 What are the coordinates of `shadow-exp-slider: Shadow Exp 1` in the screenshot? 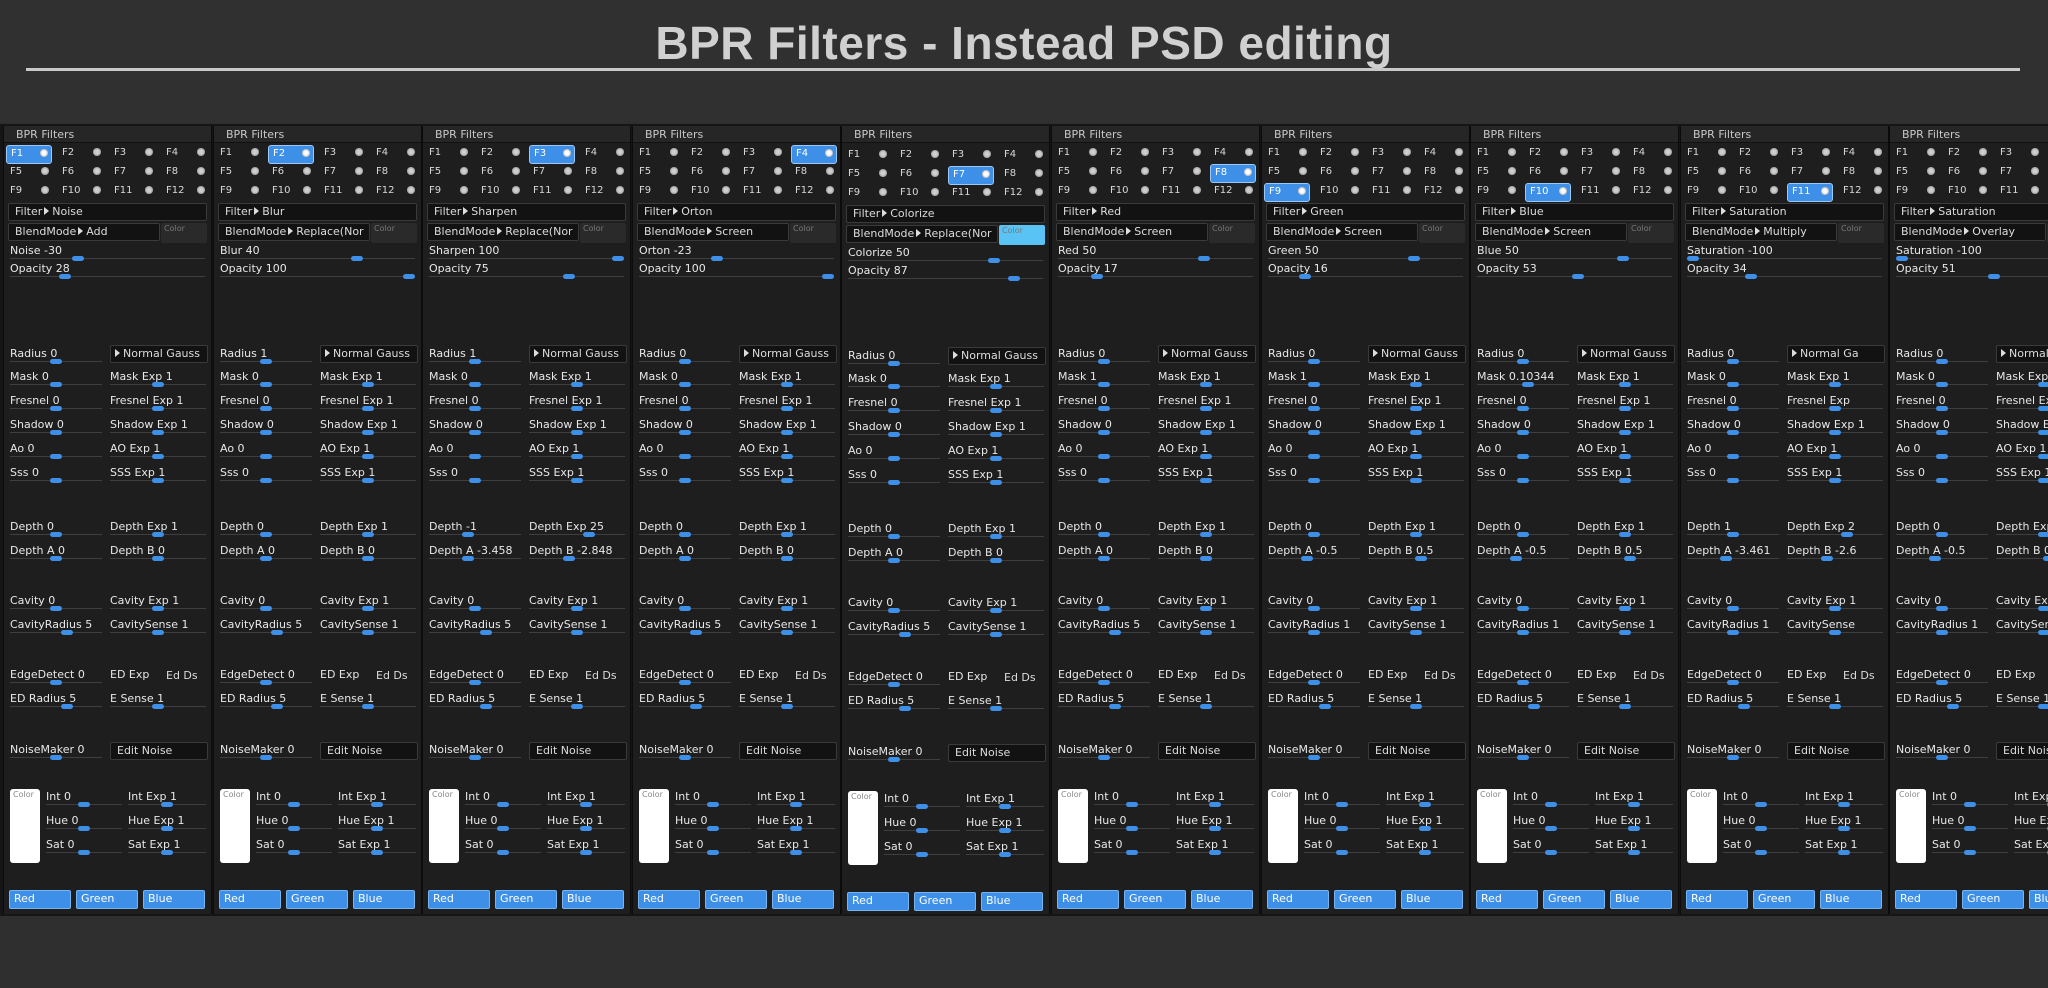 It's located at (1835, 427).